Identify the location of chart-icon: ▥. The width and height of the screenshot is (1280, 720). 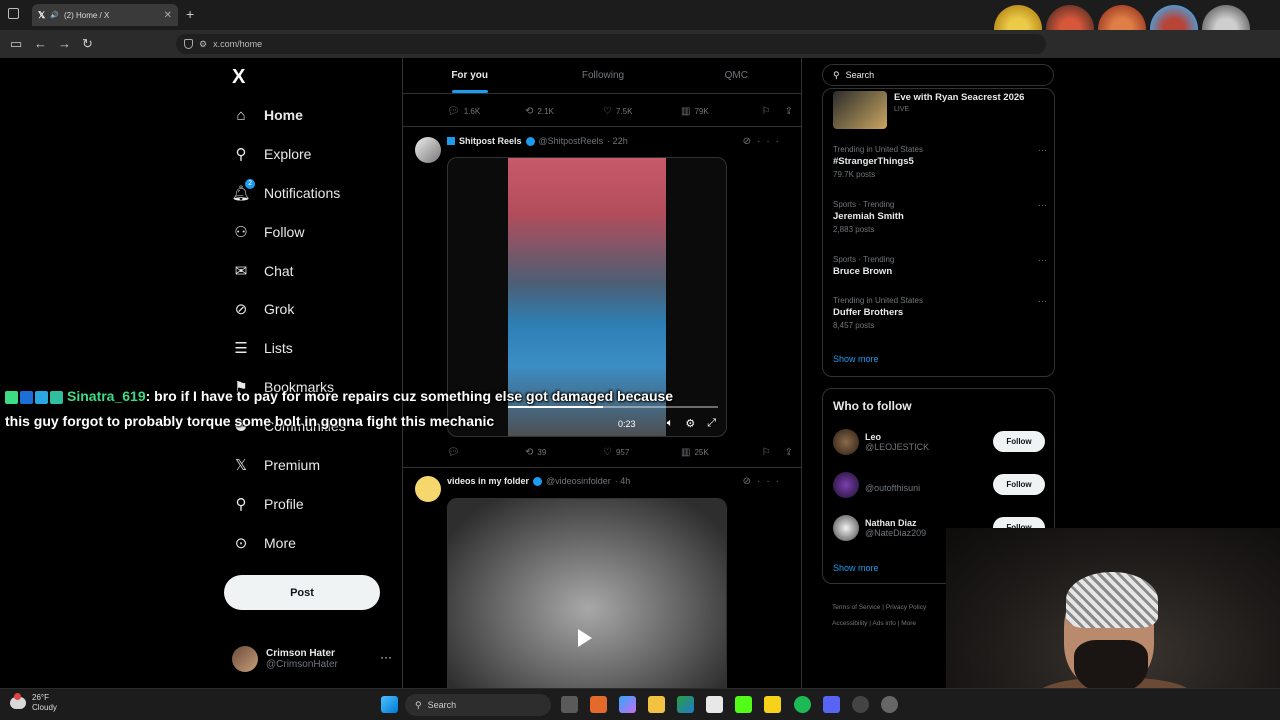
(686, 111).